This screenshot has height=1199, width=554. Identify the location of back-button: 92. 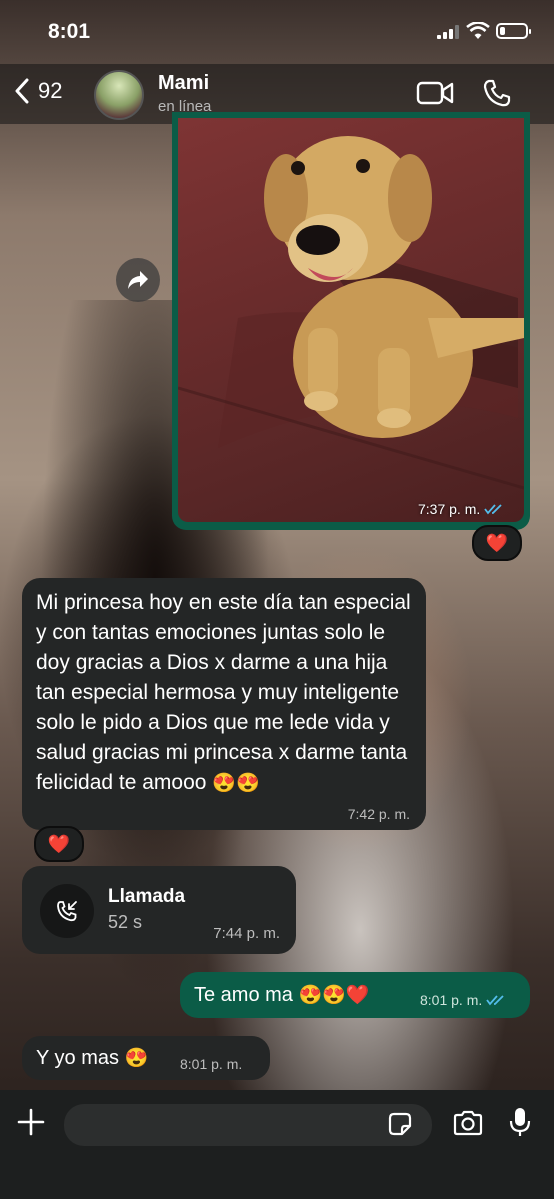
(38, 91).